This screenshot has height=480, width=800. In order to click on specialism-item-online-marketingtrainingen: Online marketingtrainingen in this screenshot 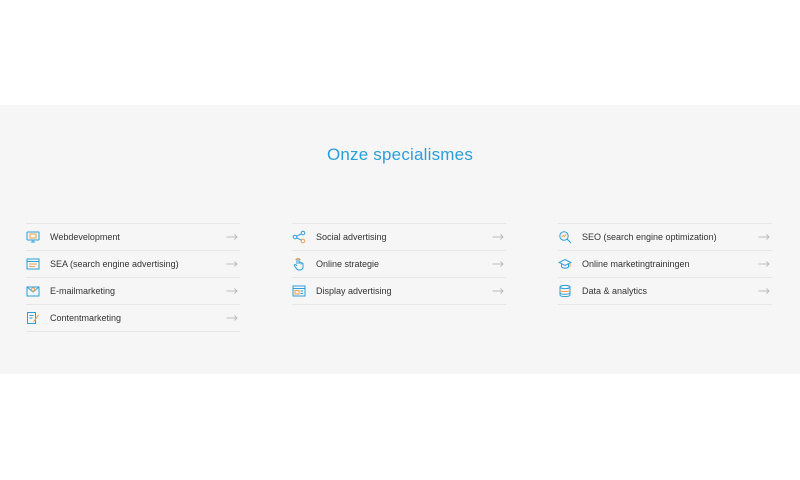, I will do `click(665, 263)`.